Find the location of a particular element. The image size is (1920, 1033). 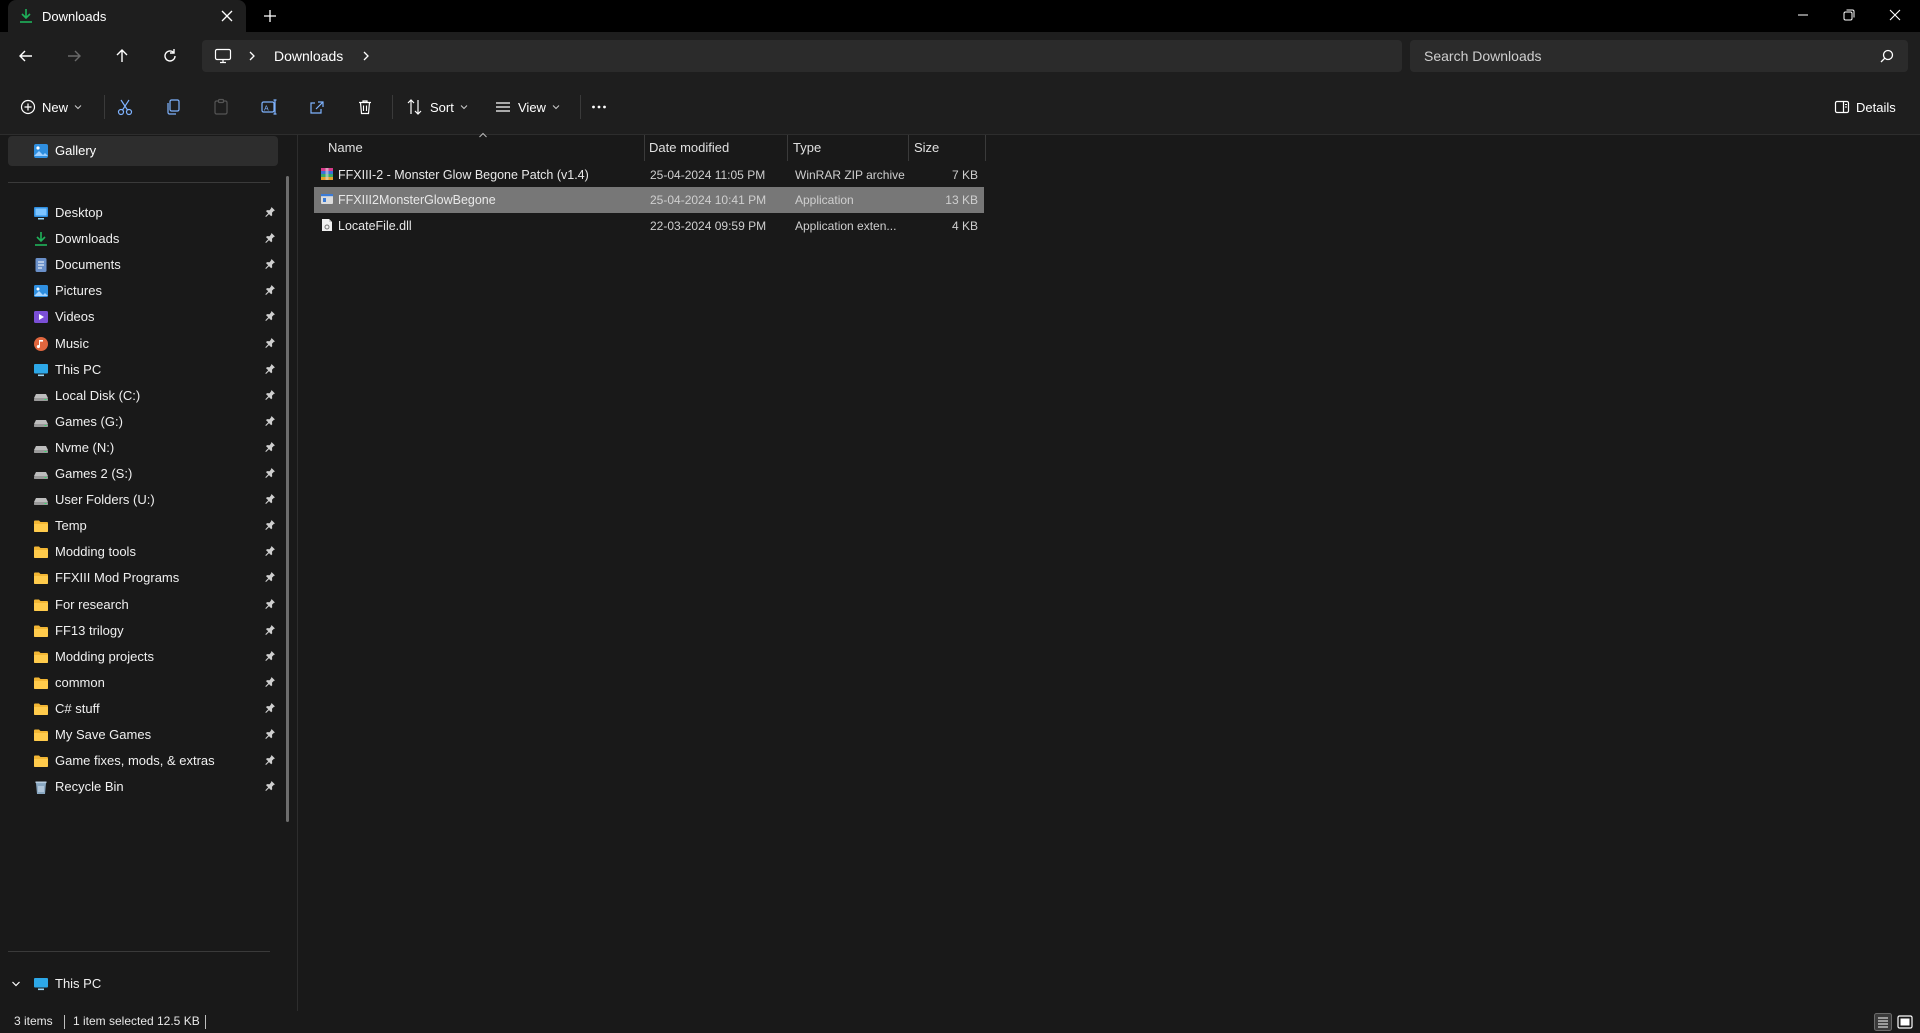

sidebar-item-this-pc-tree: This PC is located at coordinates (140, 984).